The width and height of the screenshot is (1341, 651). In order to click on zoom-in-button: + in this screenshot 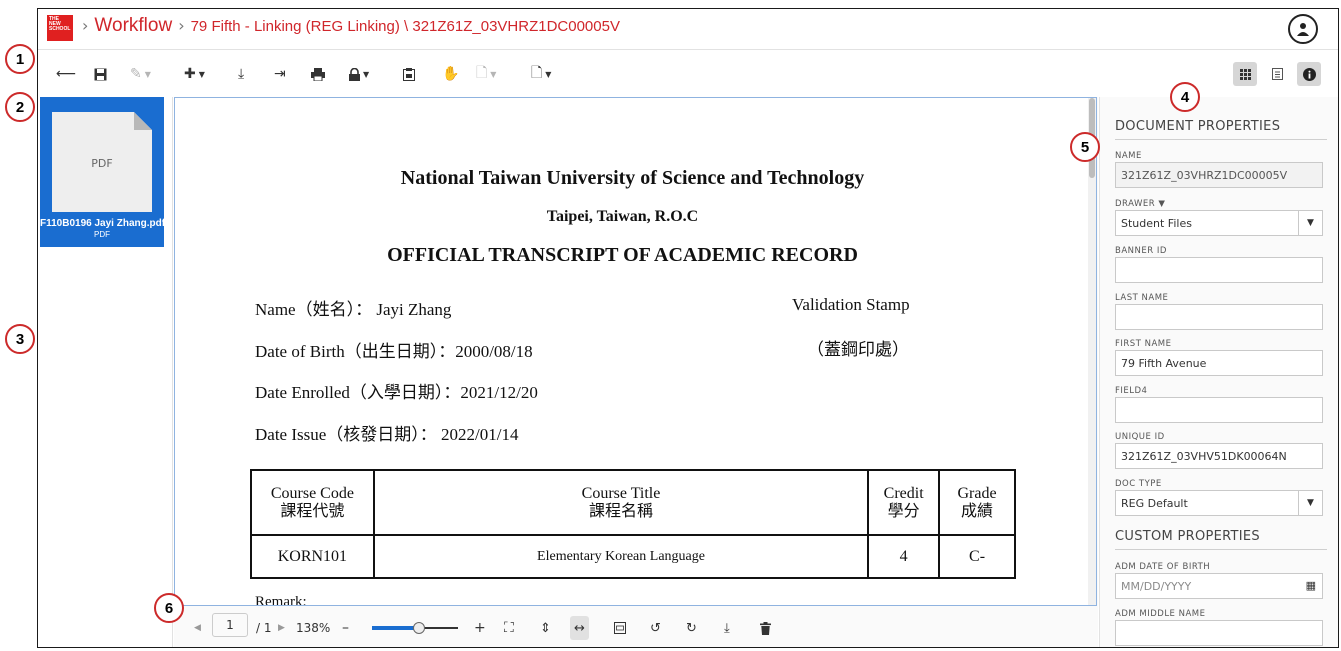, I will do `click(480, 628)`.